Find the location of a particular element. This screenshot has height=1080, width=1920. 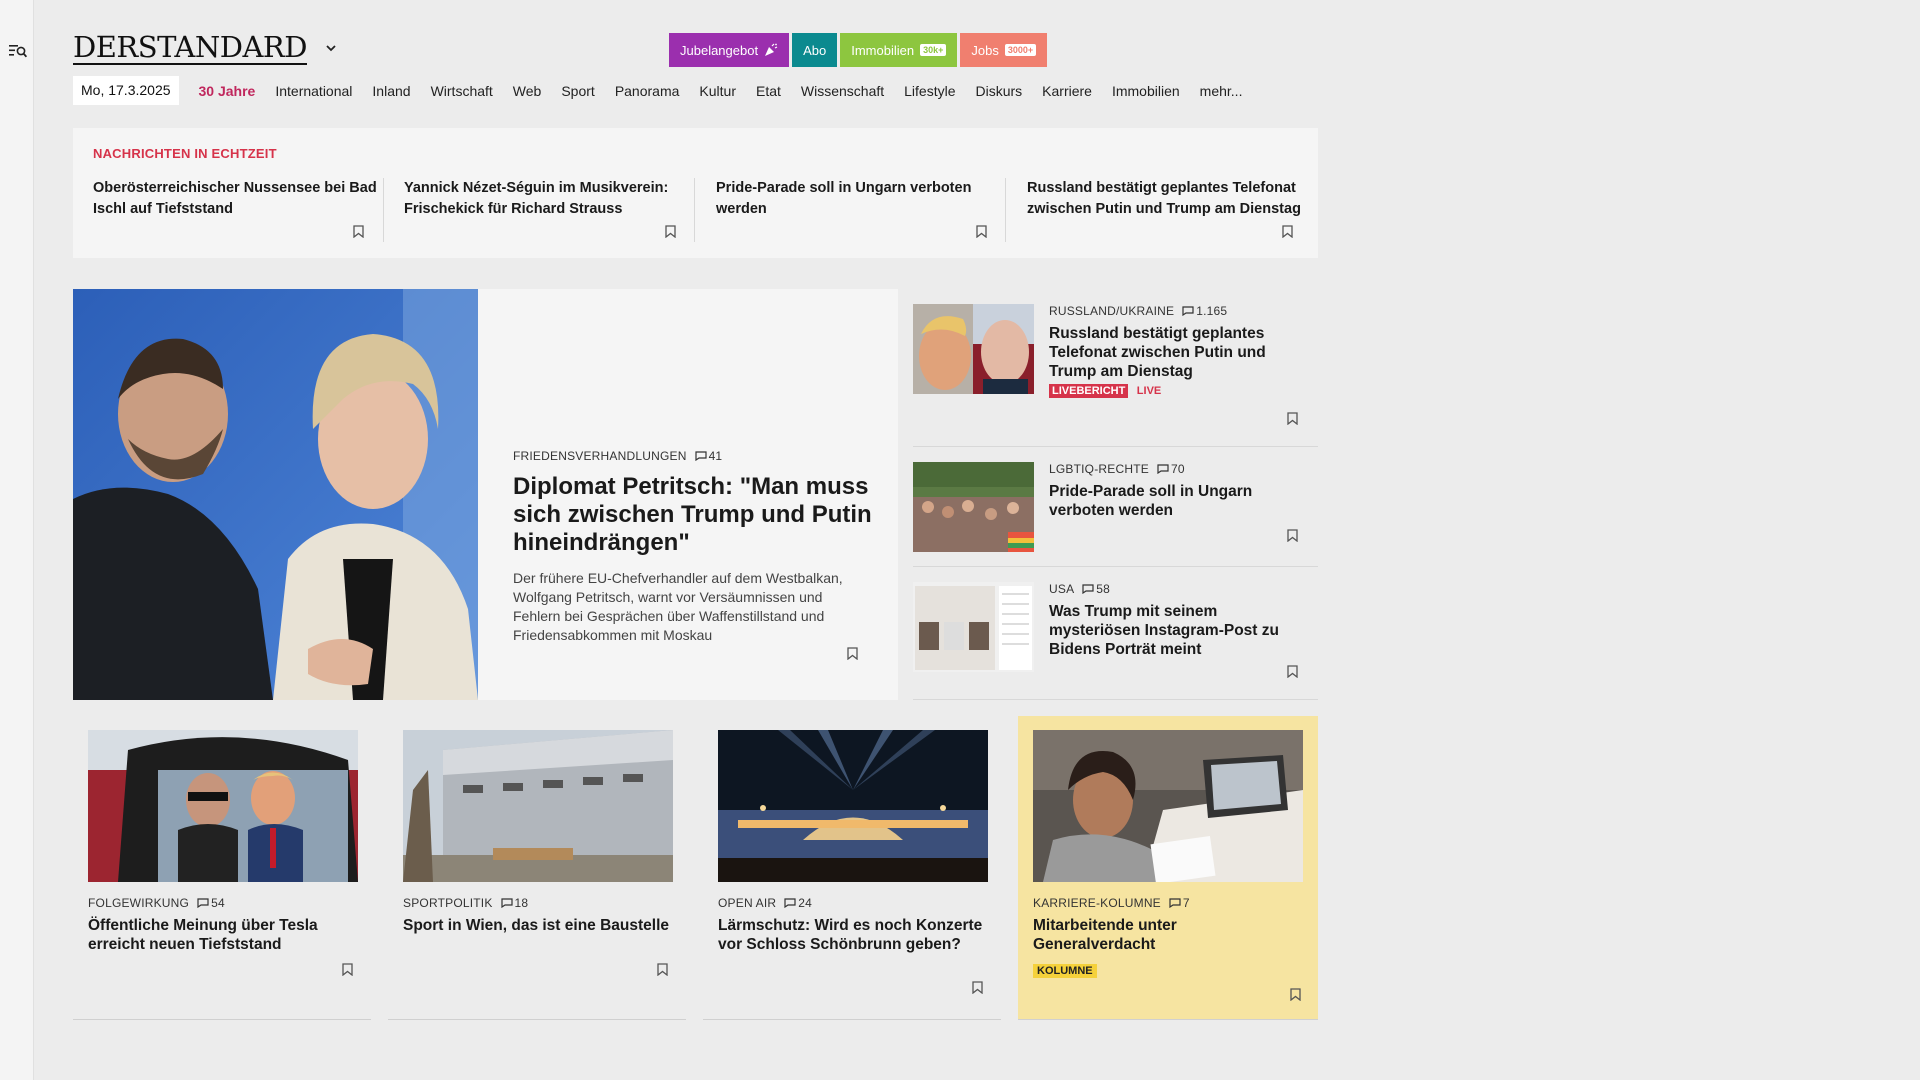

story-kicker: RUSSLAND/UKRAINE 1.165 is located at coordinates (1174, 311).